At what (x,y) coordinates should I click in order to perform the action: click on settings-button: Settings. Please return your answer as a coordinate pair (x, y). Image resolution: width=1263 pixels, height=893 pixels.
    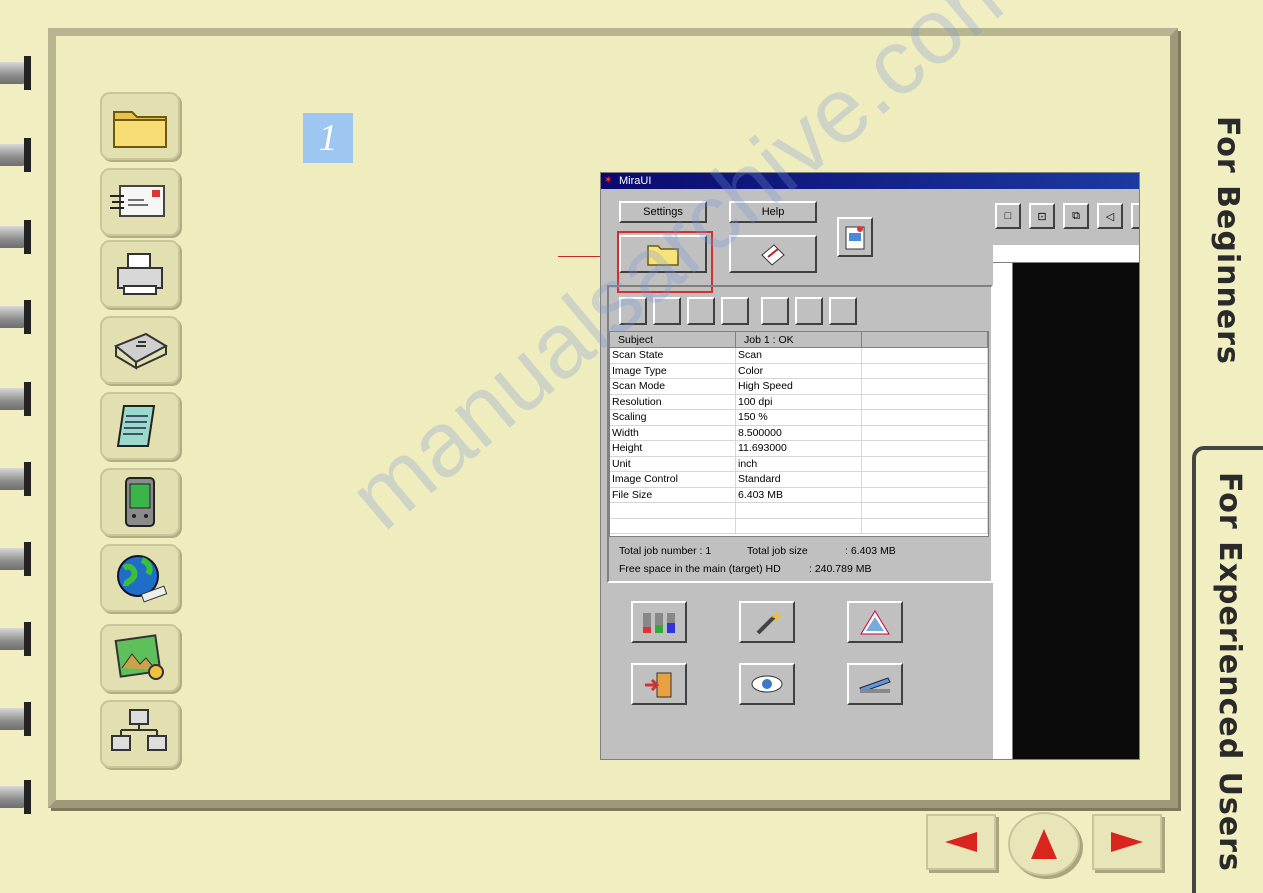
    Looking at the image, I should click on (663, 212).